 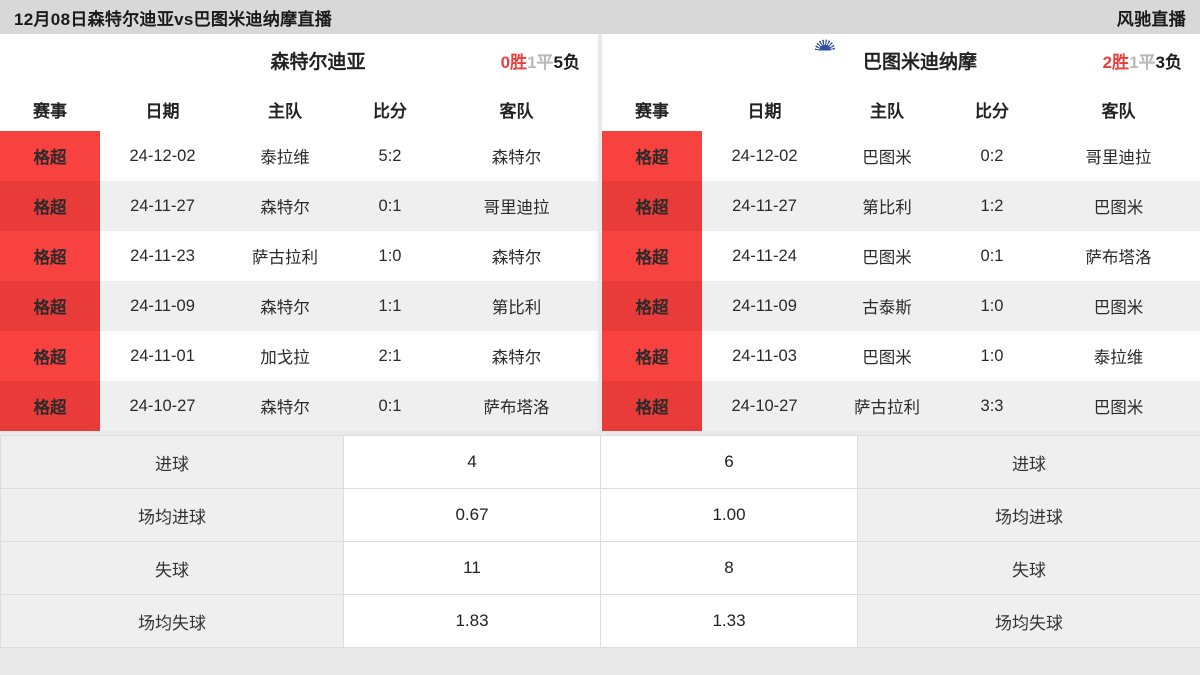 I want to click on home-team: 泰拉维, so click(x=285, y=156).